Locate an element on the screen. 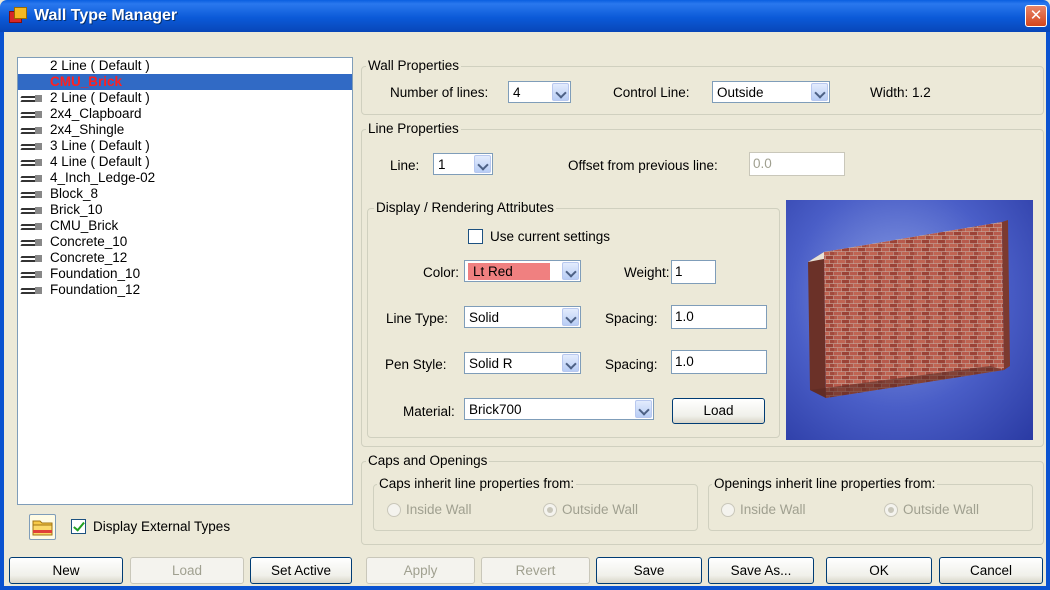 The height and width of the screenshot is (590, 1050). wall-type-list-item: 2x4_Shingle is located at coordinates (185, 130).